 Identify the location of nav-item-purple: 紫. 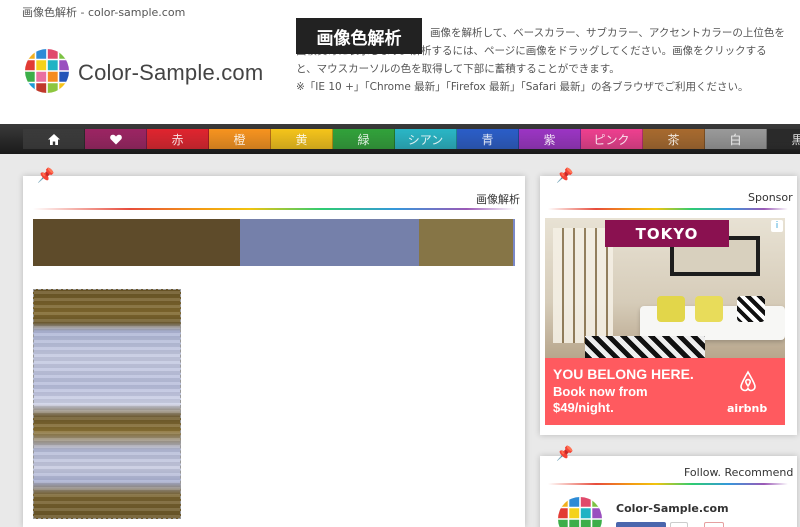
(550, 139).